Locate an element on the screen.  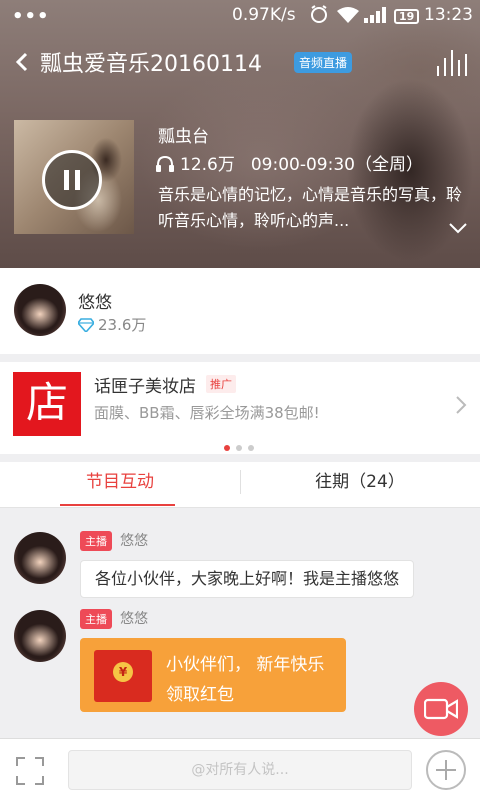
nav-bar: 瓢虫爱音乐20160114 音频直播 is located at coordinates (240, 62).